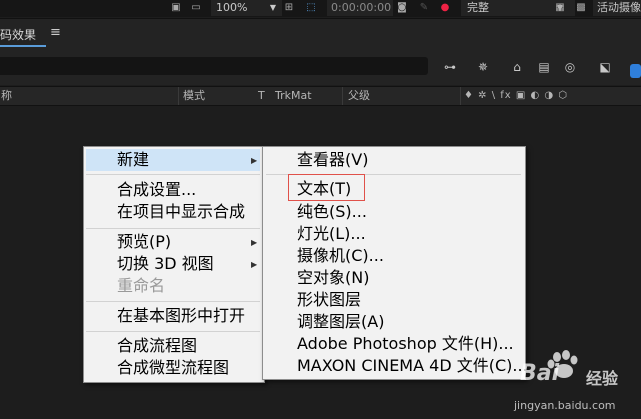 The width and height of the screenshot is (641, 419). Describe the element at coordinates (635, 71) in the screenshot. I see `work-area-start-handle` at that location.